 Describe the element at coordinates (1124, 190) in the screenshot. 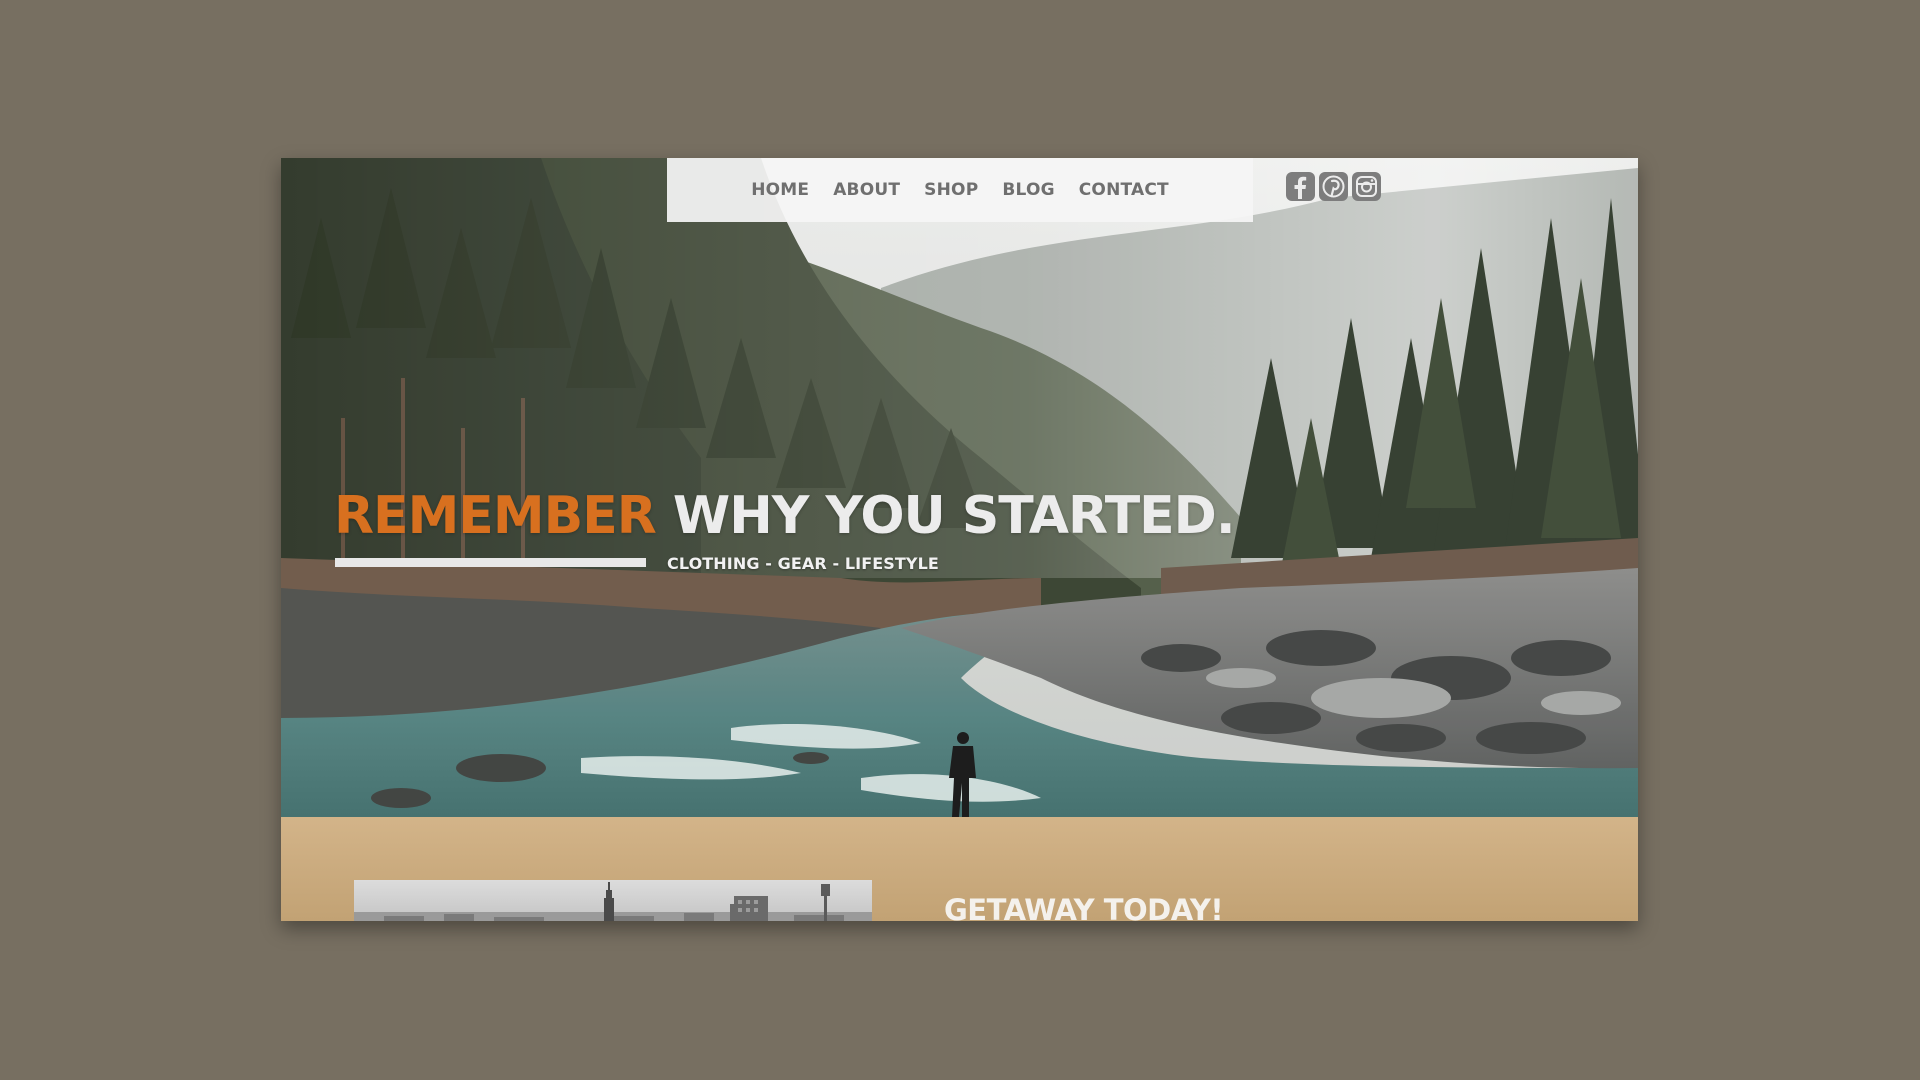

I see `nav-contact-link: CONTACT` at that location.